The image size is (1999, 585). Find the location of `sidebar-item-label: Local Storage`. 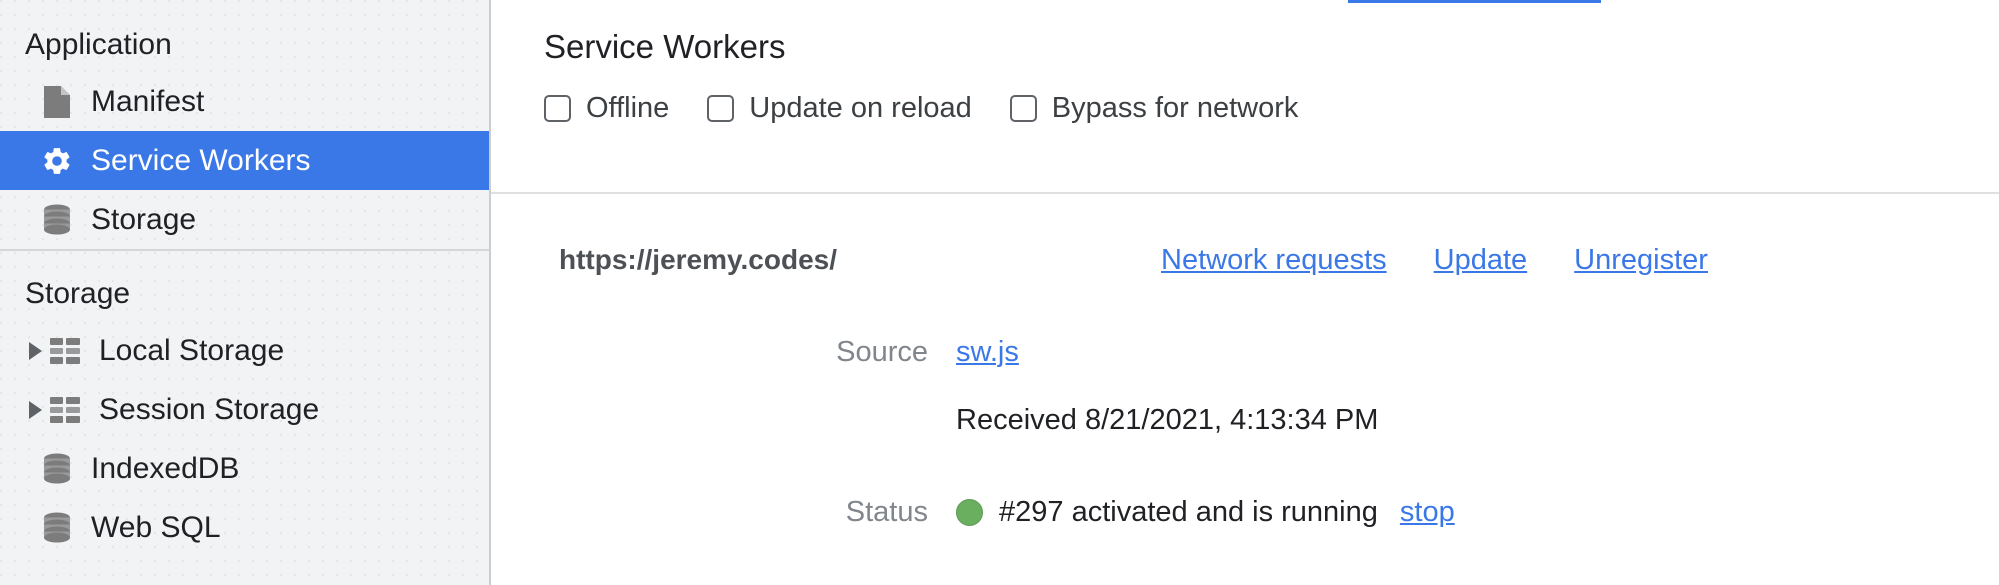

sidebar-item-label: Local Storage is located at coordinates (192, 350).